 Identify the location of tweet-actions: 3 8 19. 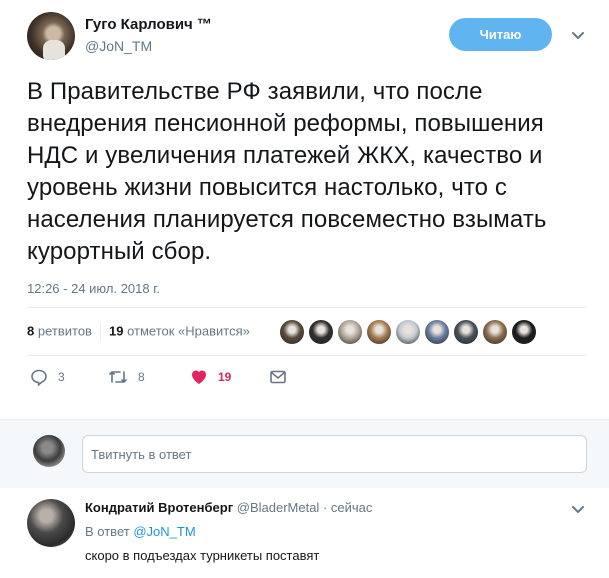
(307, 380).